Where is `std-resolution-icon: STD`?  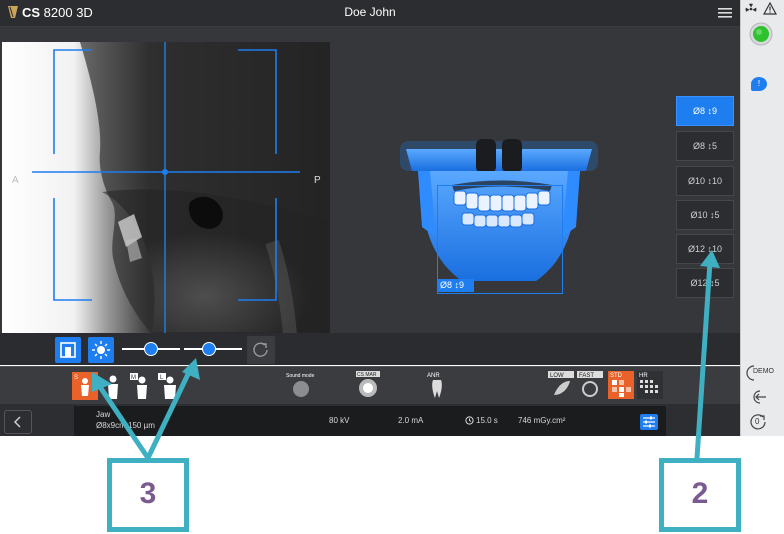
std-resolution-icon: STD is located at coordinates (621, 385).